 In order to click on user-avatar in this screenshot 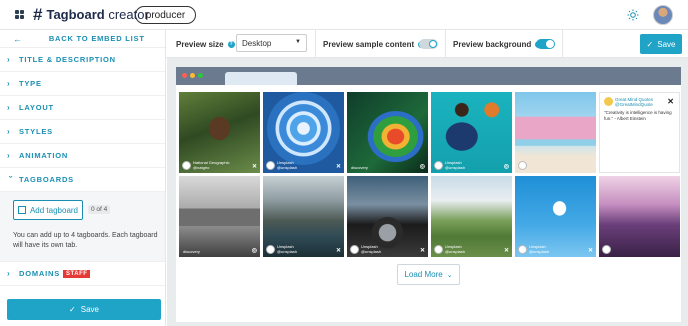, I will do `click(663, 15)`.